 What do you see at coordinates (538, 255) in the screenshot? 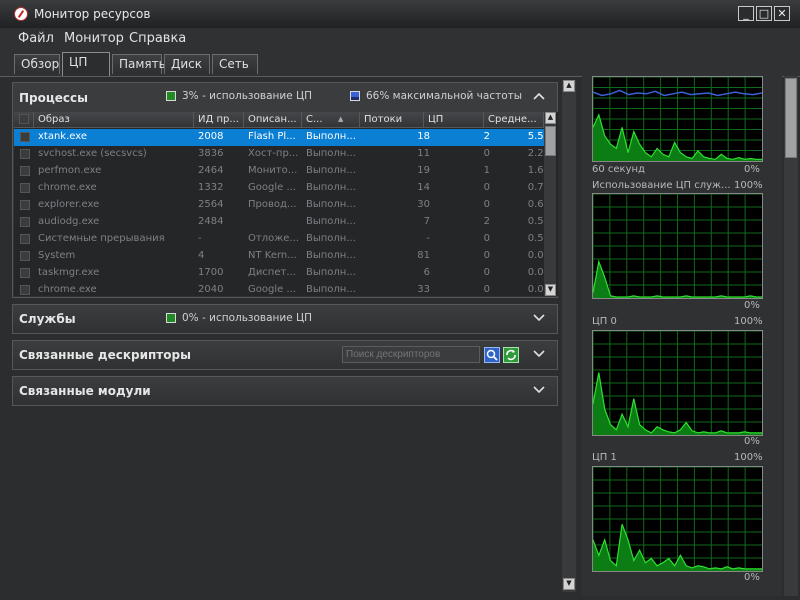
I see `cell-avg: 0.09` at bounding box center [538, 255].